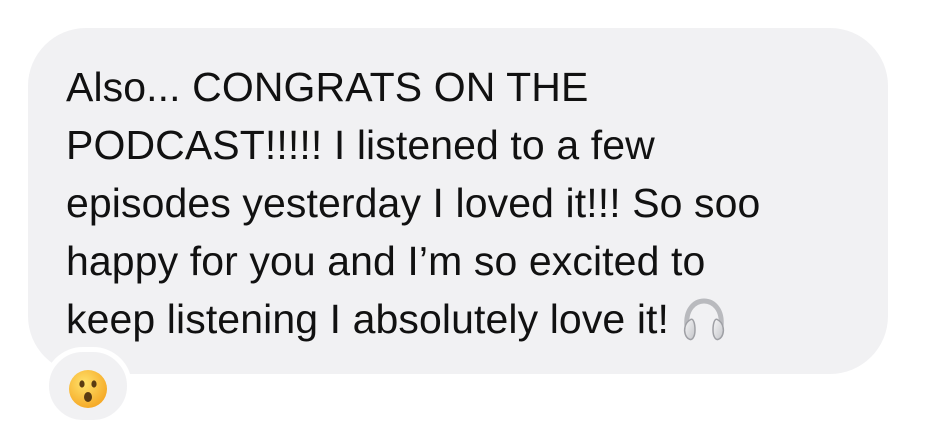 Image resolution: width=943 pixels, height=438 pixels. What do you see at coordinates (360, 145) in the screenshot?
I see `message-line: PODCAST!!!!! I listened to a few` at bounding box center [360, 145].